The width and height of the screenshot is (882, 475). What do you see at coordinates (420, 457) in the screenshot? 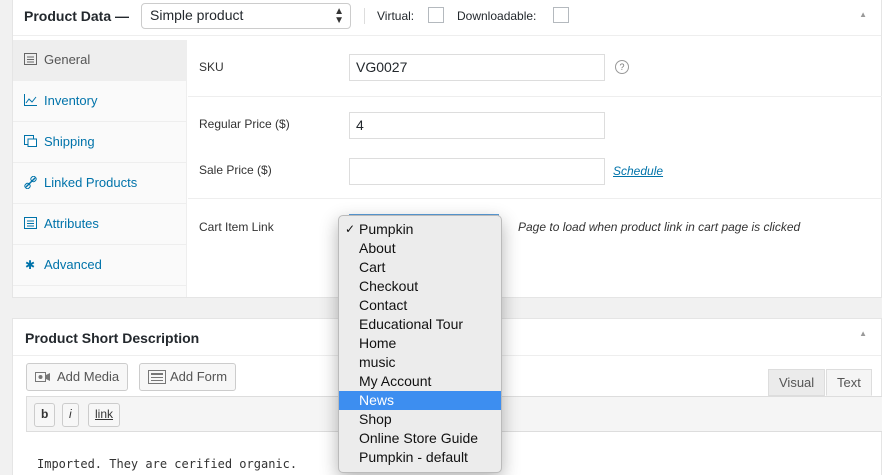
I see `dropdown-option: Pumpkin - default` at bounding box center [420, 457].